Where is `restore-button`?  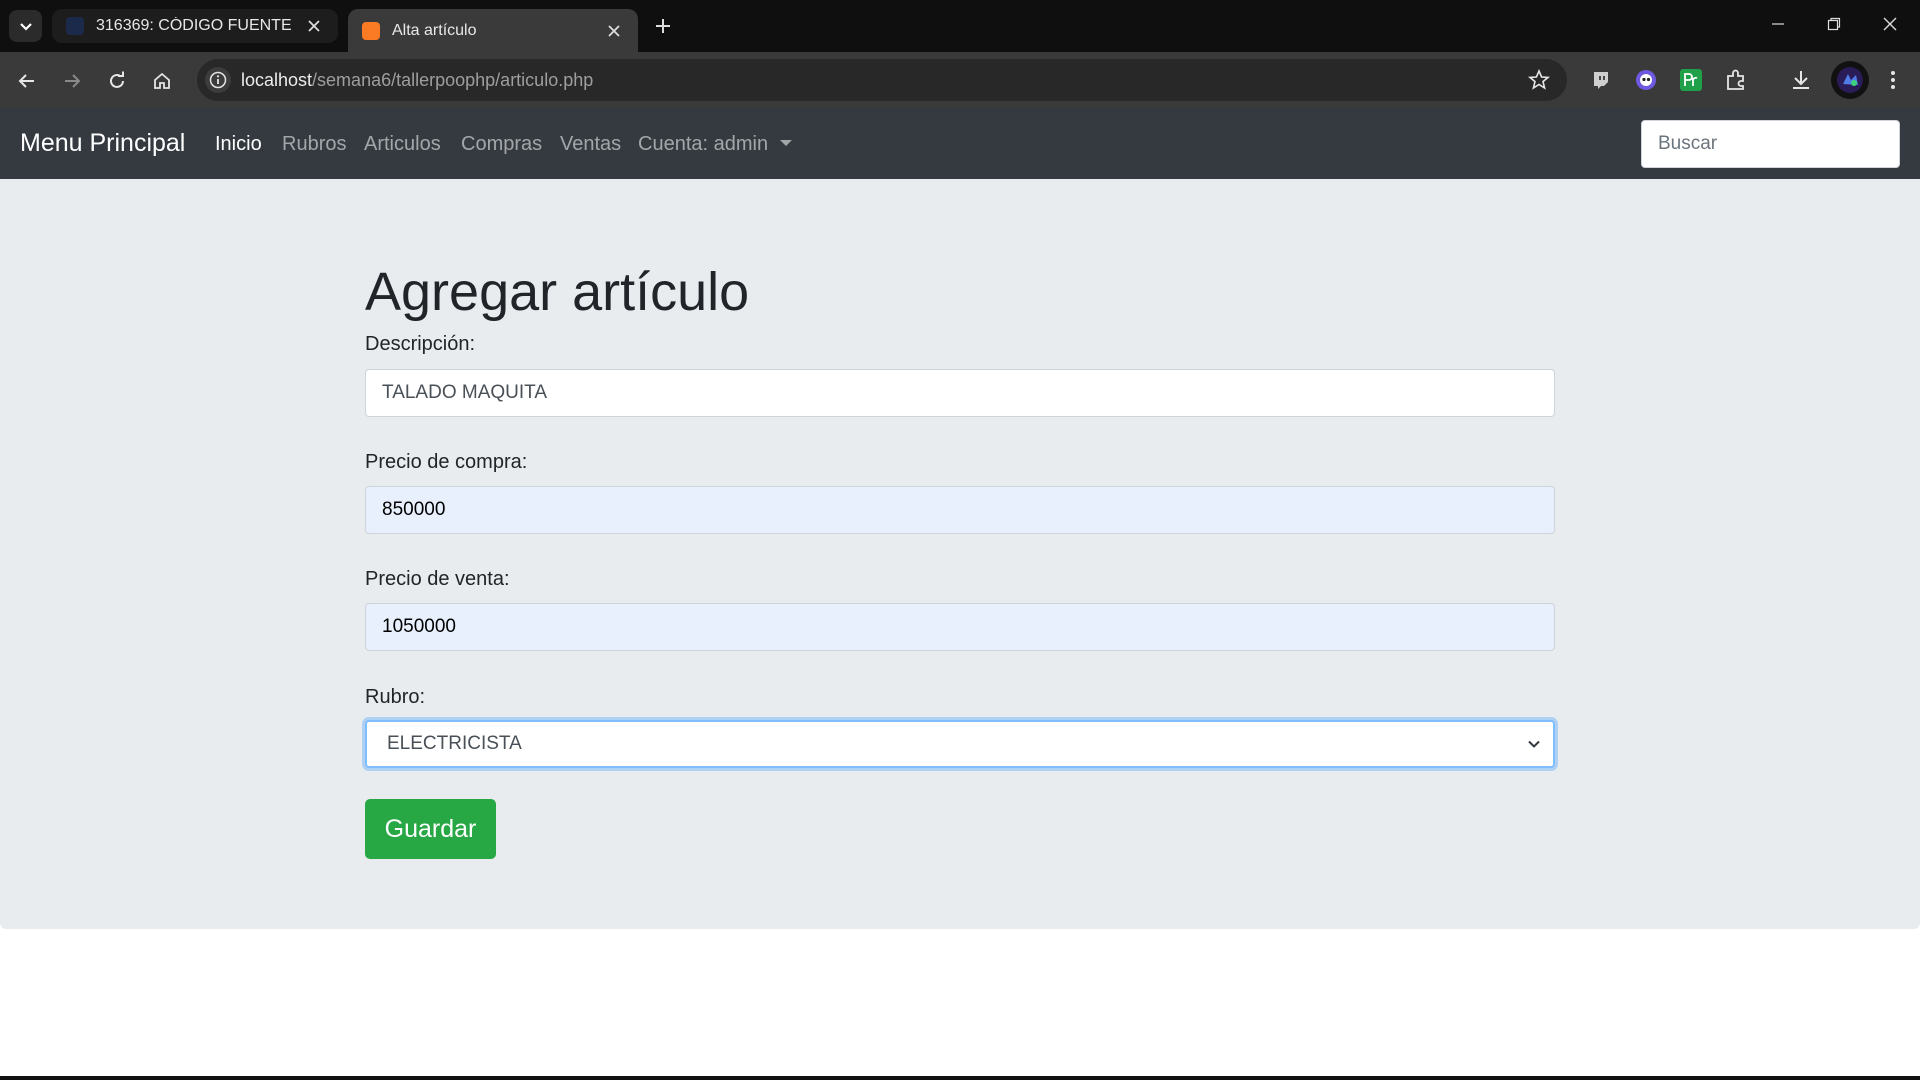 restore-button is located at coordinates (1834, 24).